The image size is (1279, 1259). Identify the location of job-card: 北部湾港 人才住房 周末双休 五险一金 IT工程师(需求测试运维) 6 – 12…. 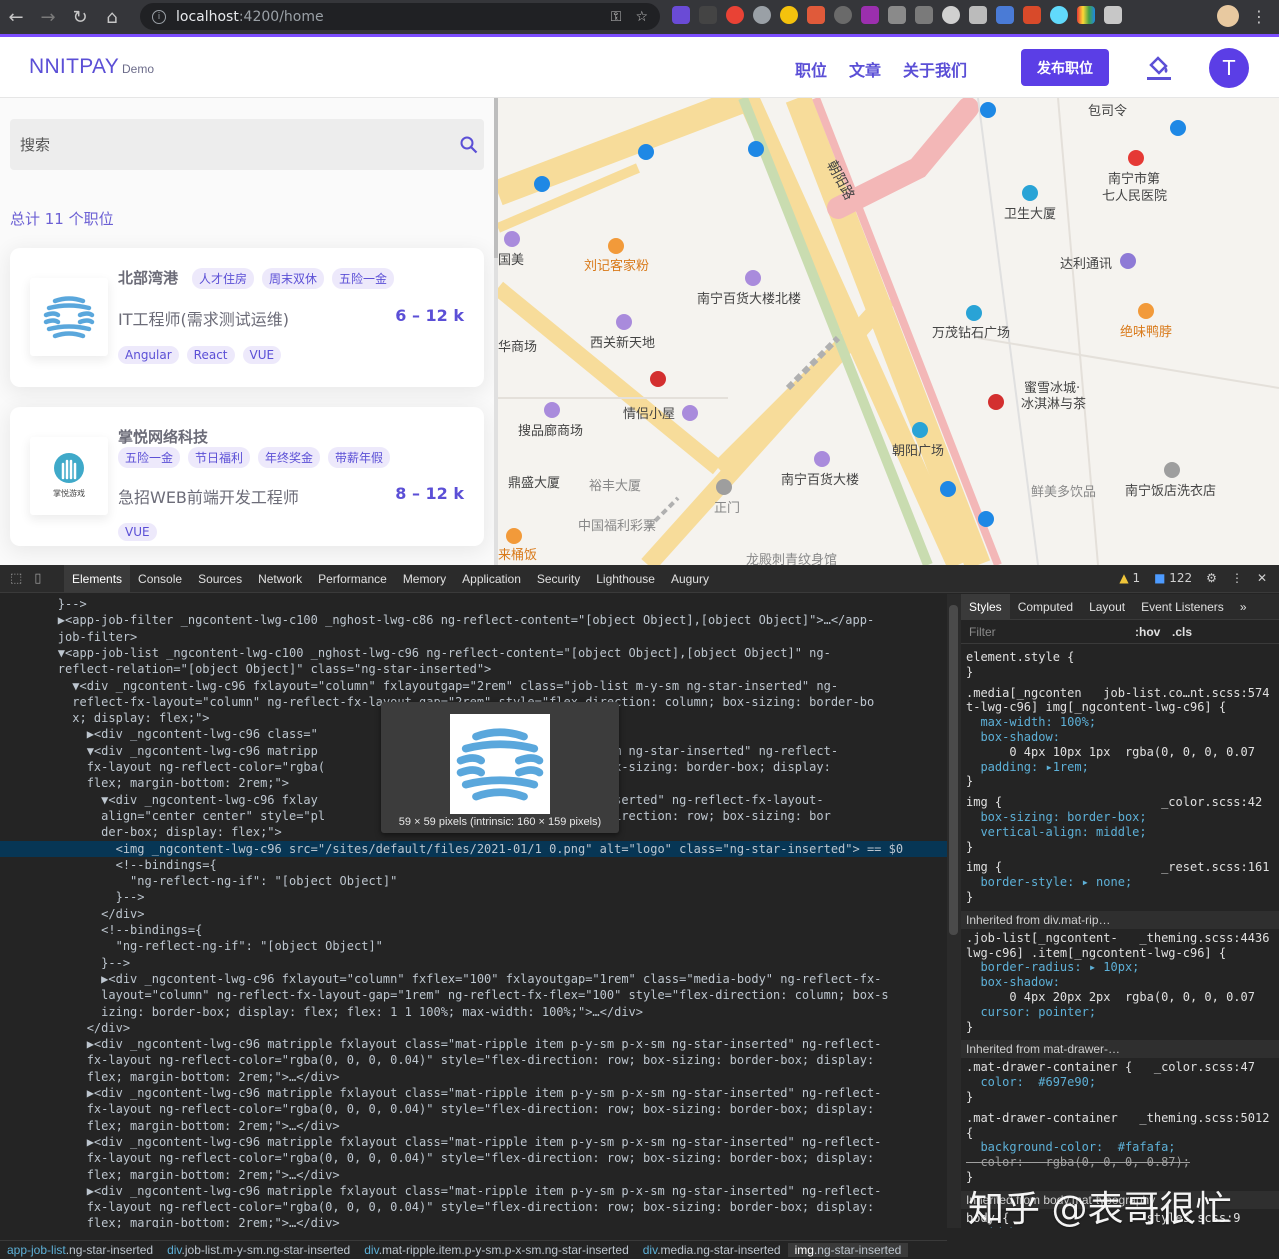
(247, 317).